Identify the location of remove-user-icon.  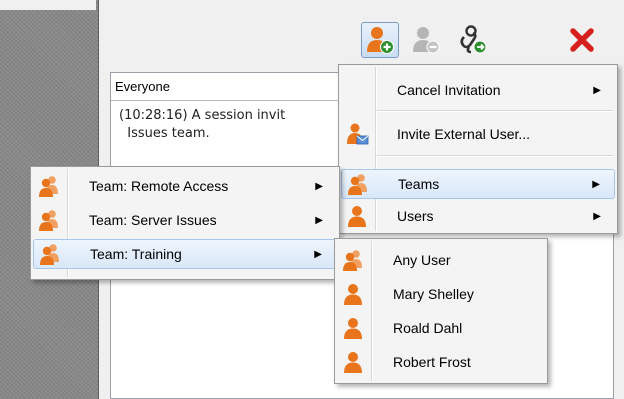
(426, 40).